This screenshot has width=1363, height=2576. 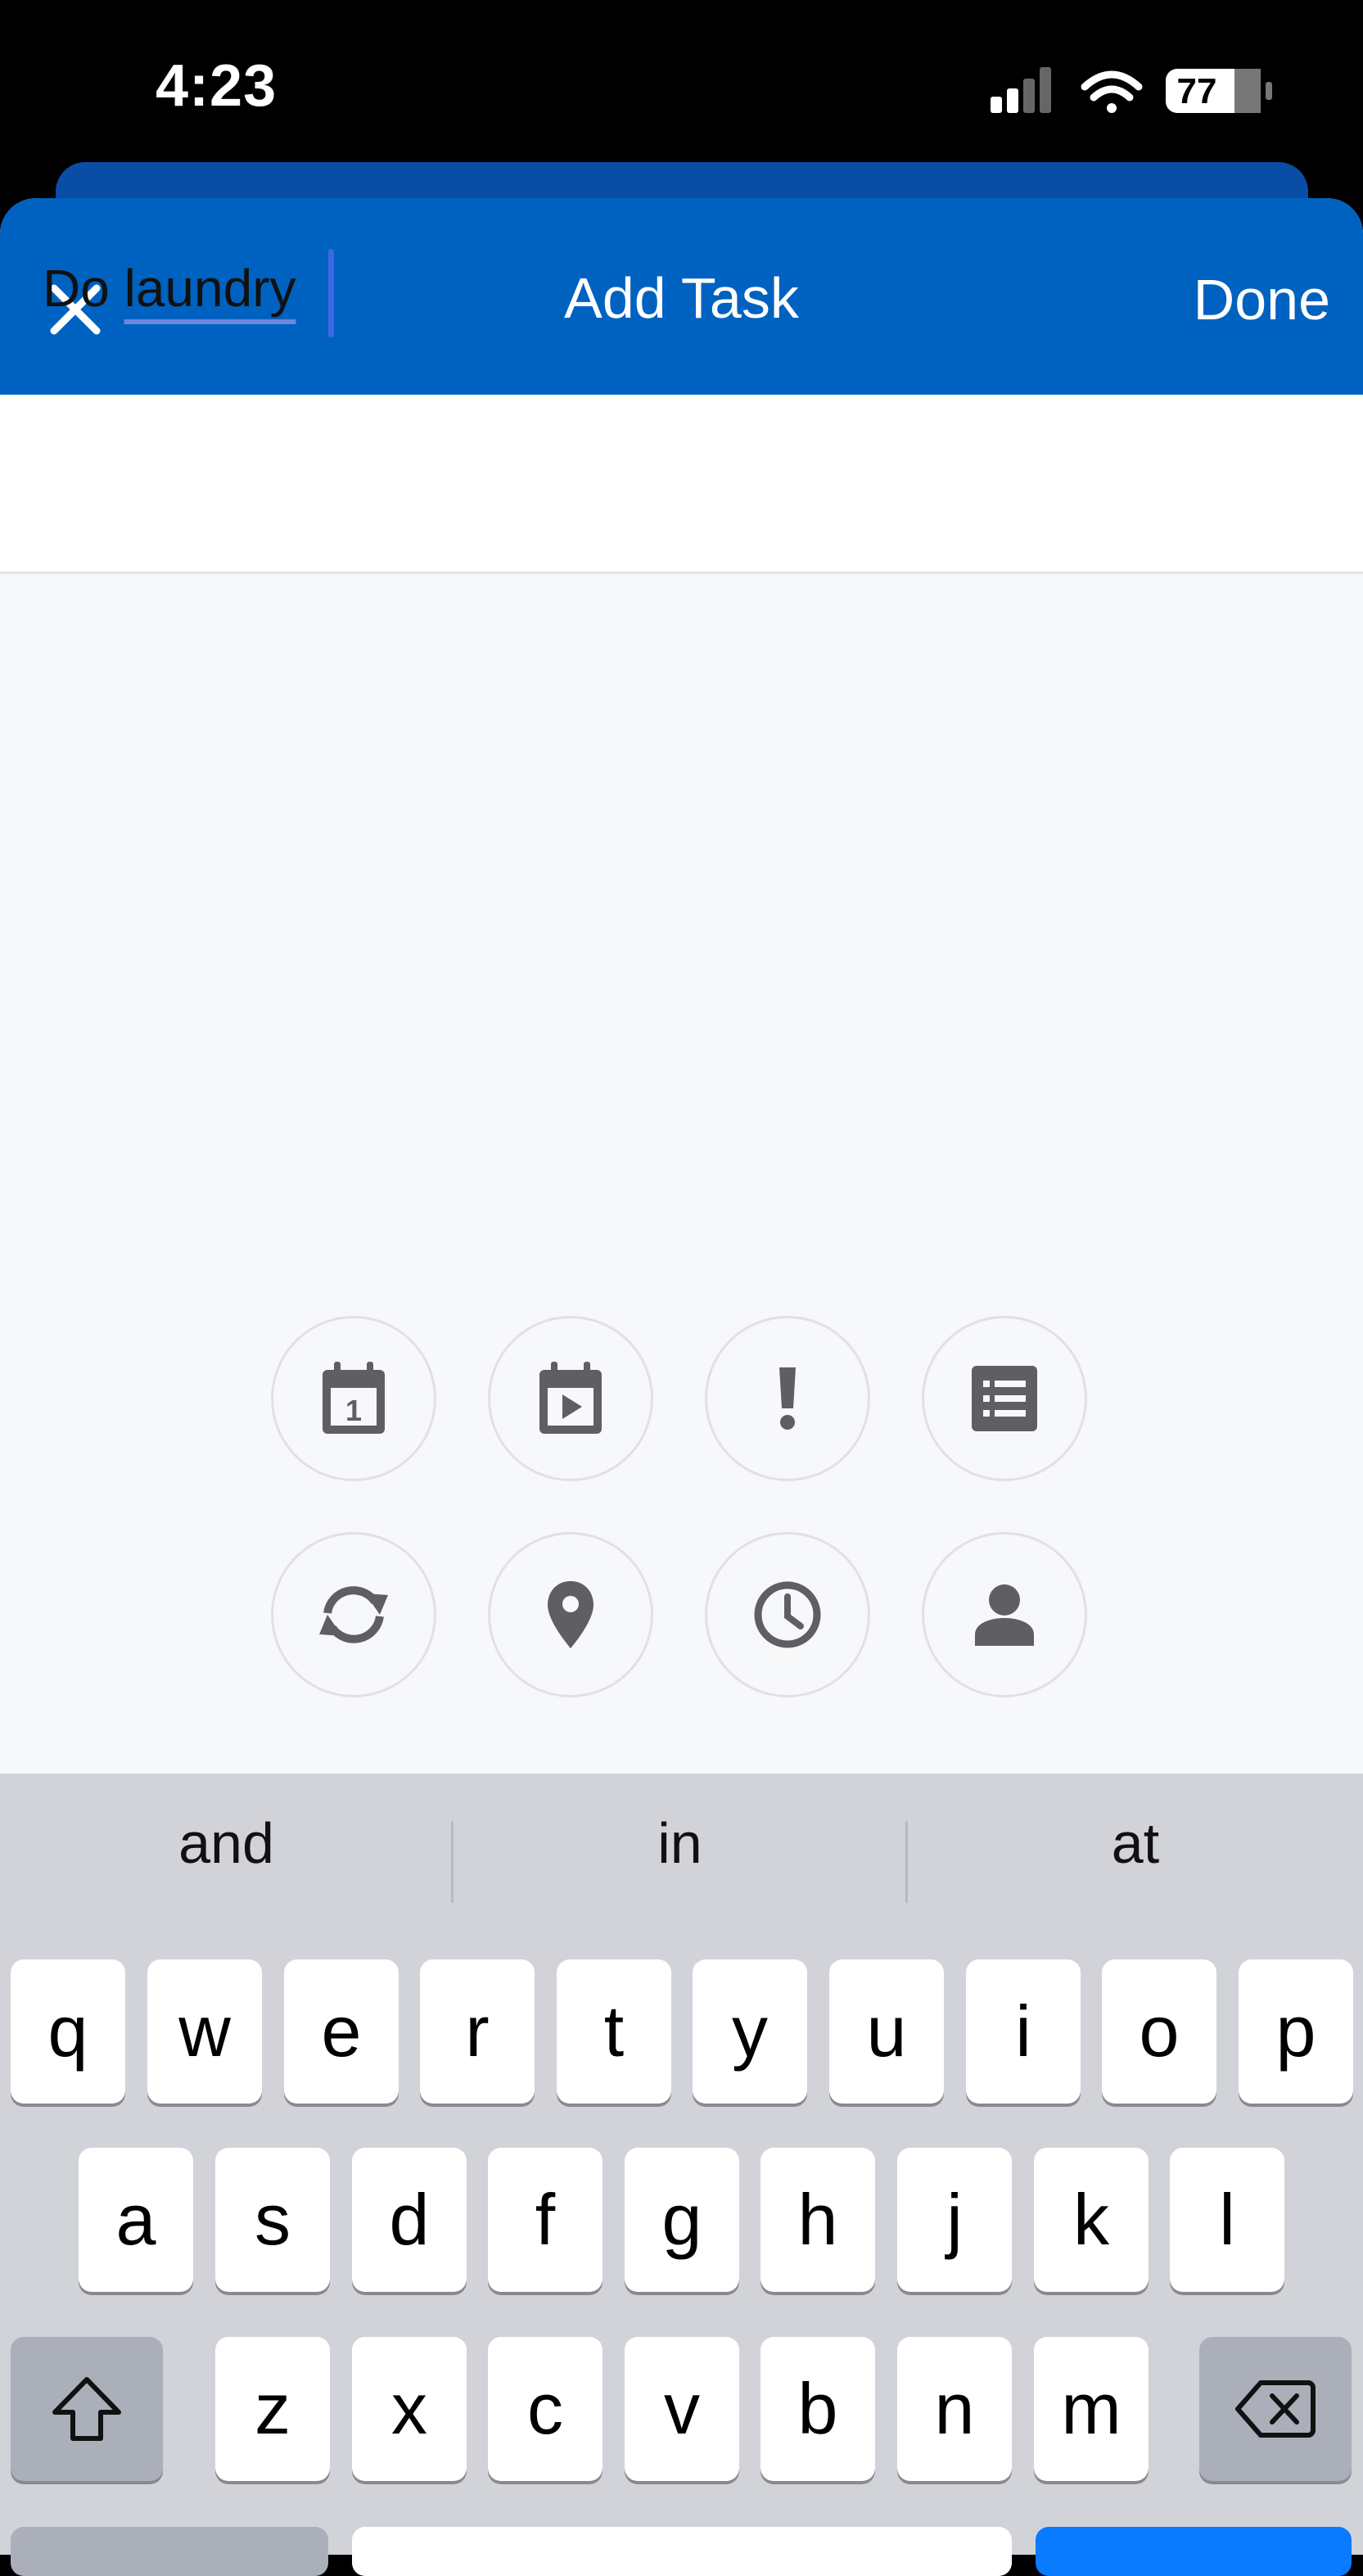 What do you see at coordinates (545, 2409) in the screenshot?
I see `key-c: c` at bounding box center [545, 2409].